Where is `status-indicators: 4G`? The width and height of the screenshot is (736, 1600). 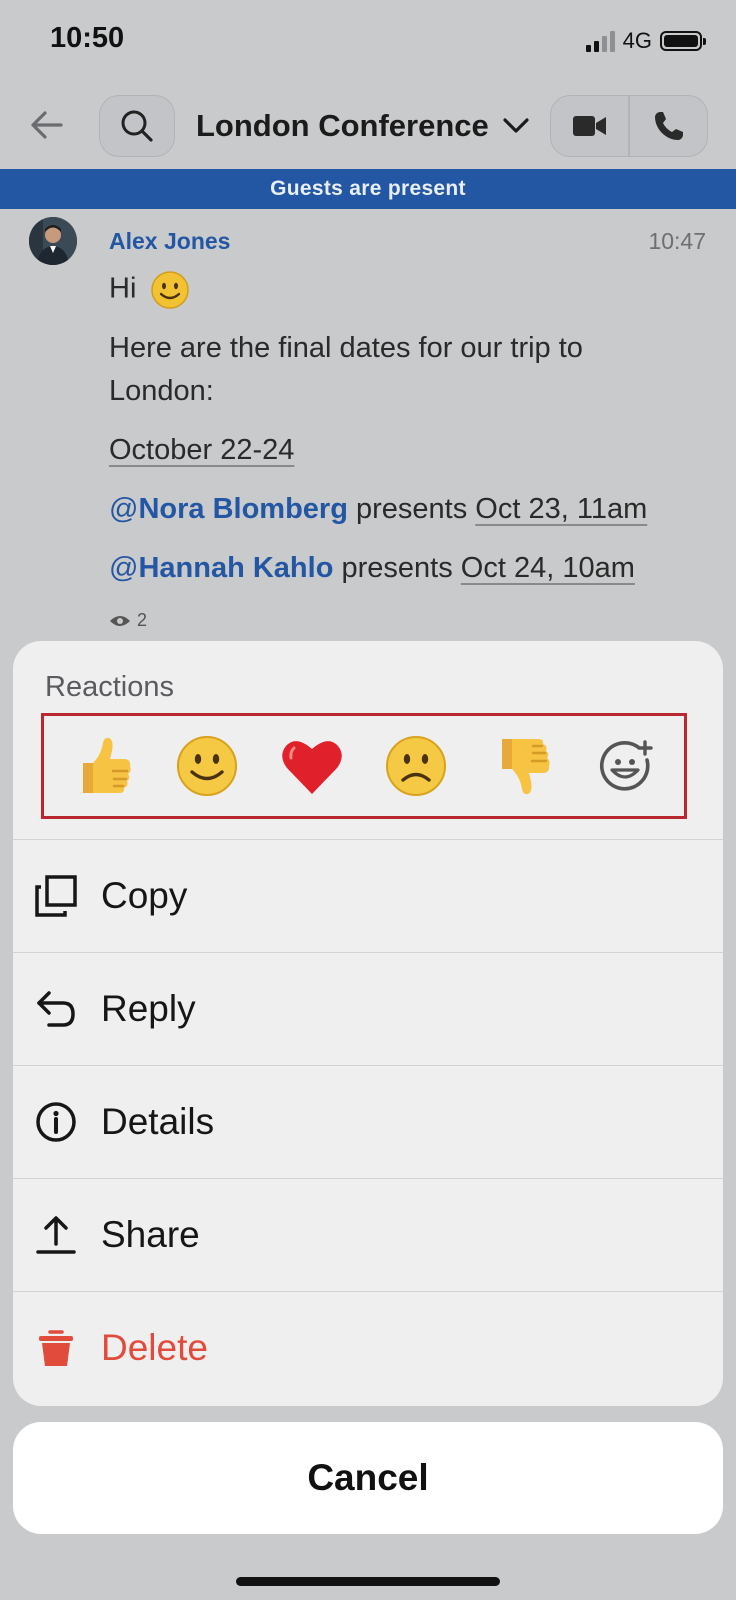
status-indicators: 4G is located at coordinates (645, 41).